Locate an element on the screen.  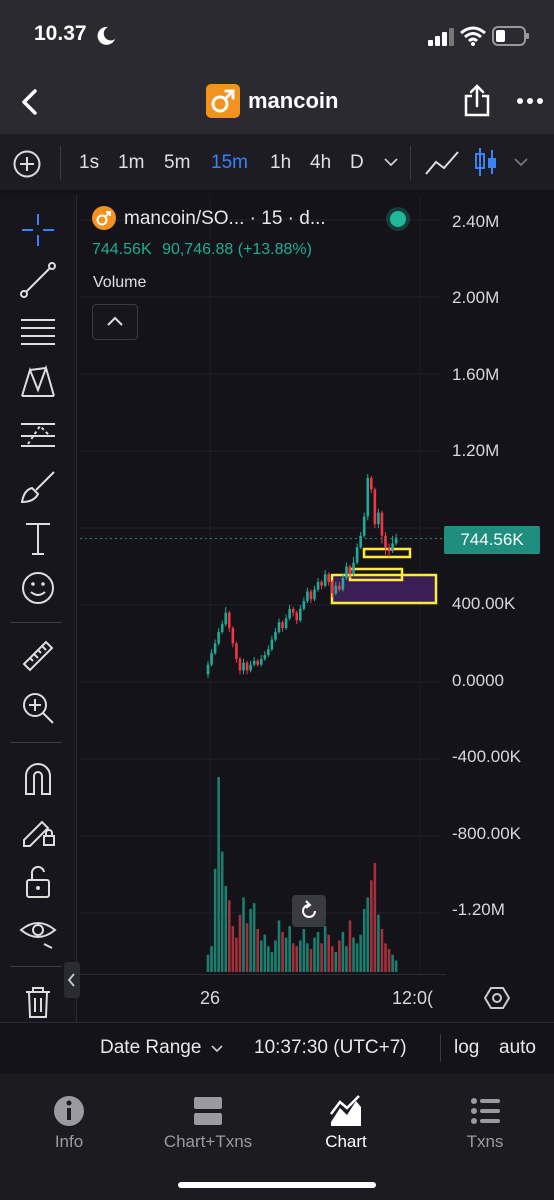
chart-settings-icon is located at coordinates (497, 998).